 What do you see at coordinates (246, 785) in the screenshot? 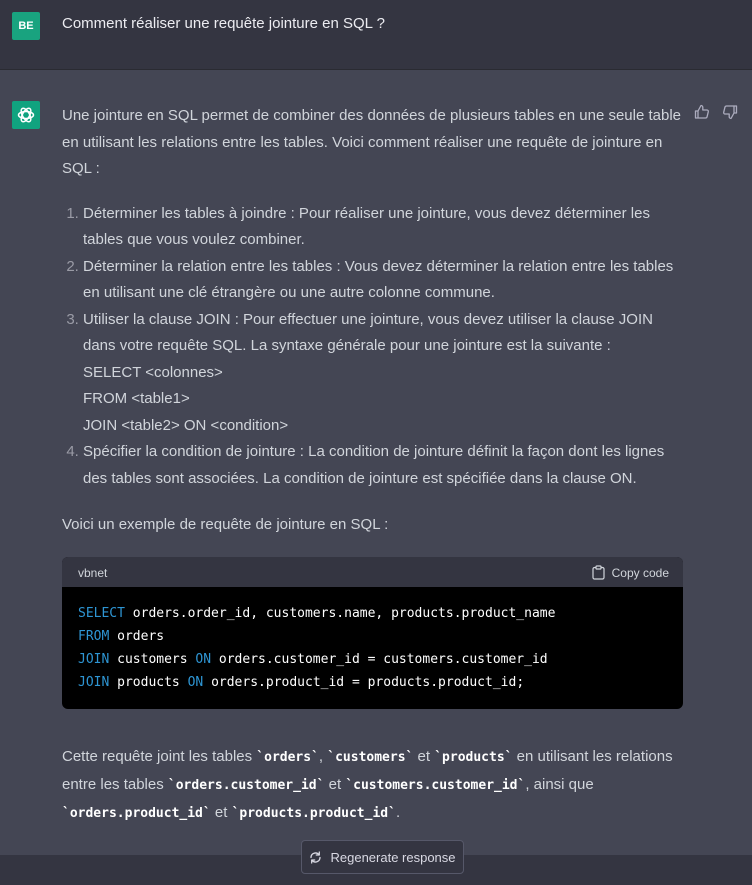
I see `inline-code: `orders.customer_id`` at bounding box center [246, 785].